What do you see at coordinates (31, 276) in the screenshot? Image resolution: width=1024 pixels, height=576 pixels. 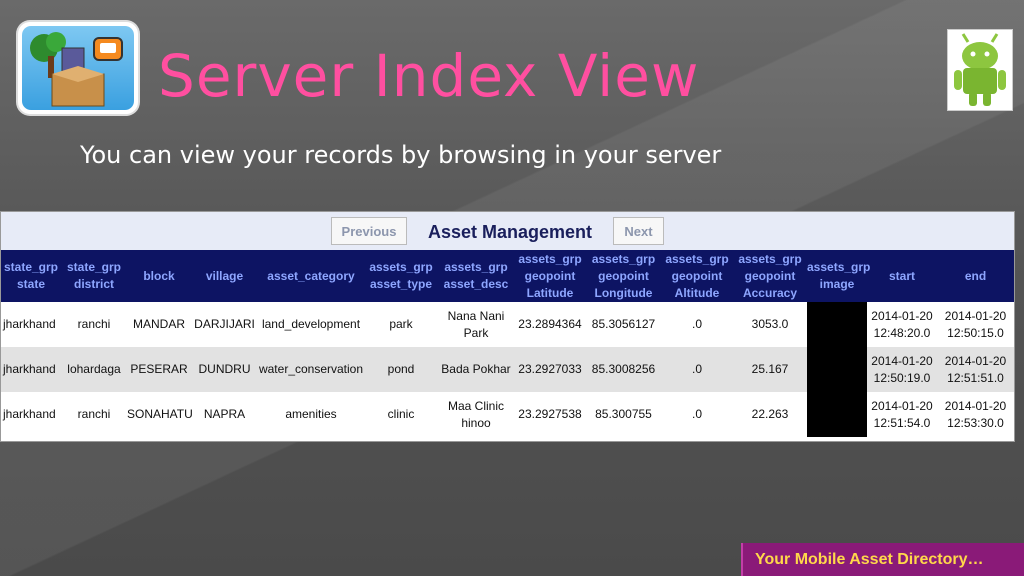 I see `column-header: state_grpstate` at bounding box center [31, 276].